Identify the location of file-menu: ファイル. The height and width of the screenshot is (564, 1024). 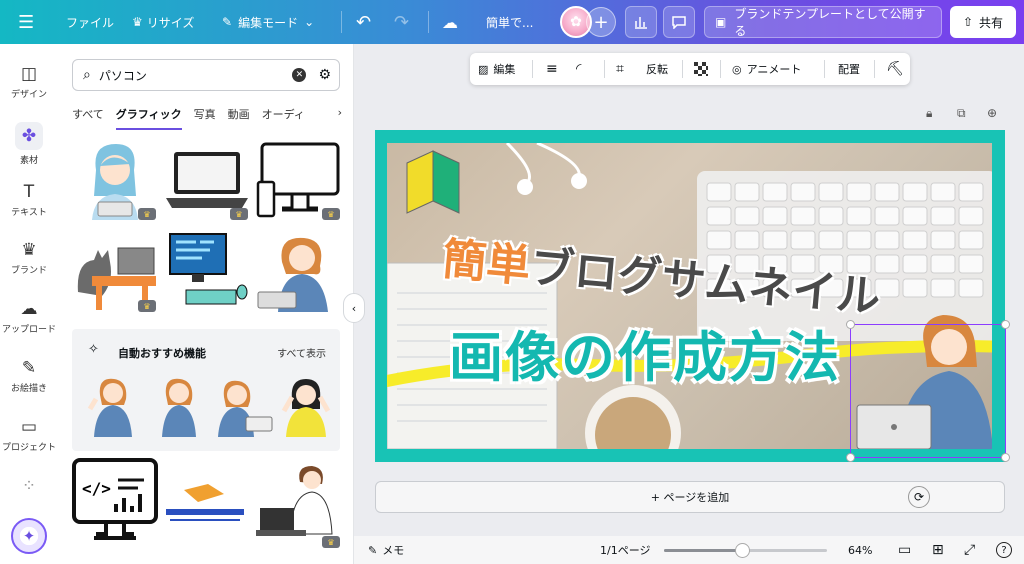
(90, 22).